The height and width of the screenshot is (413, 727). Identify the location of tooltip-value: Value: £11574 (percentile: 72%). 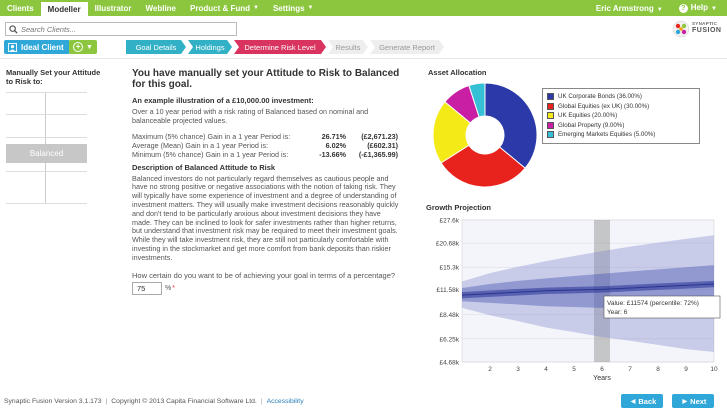
(653, 303).